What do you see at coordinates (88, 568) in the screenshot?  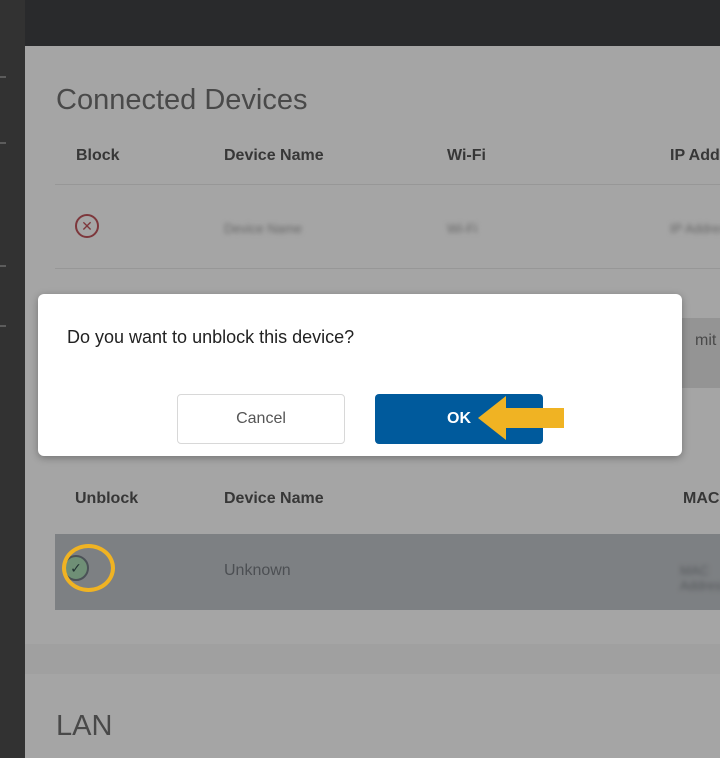 I see `highlight-ring` at bounding box center [88, 568].